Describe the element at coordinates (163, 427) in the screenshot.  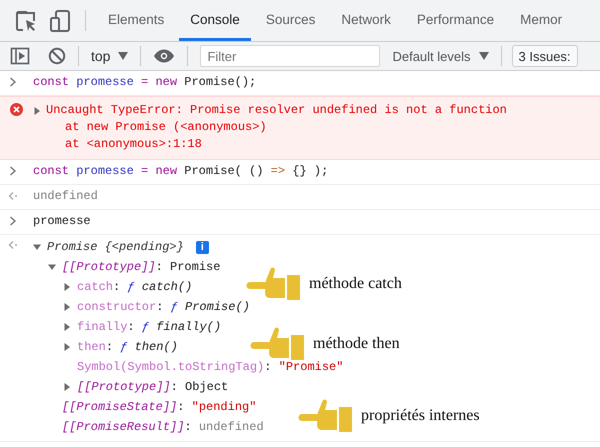
I see `object-property: [[PromiseResult]]: undefined` at that location.